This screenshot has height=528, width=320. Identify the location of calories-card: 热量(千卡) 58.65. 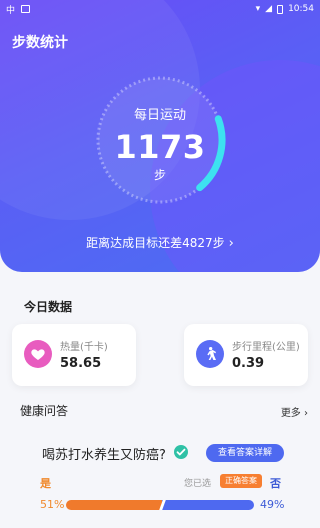
(74, 355).